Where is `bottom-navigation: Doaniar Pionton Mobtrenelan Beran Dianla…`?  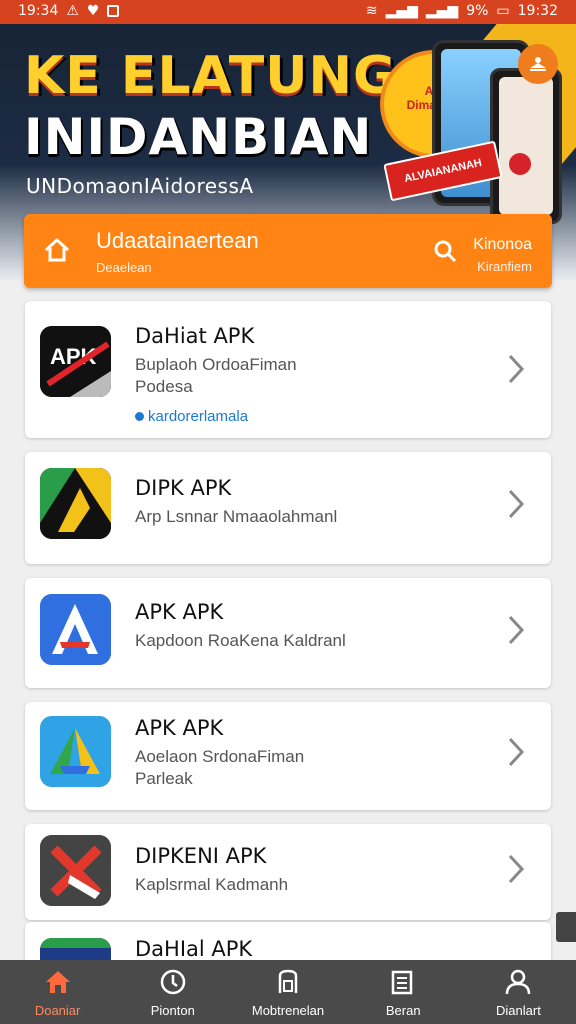 bottom-navigation: Doaniar Pionton Mobtrenelan Beran Dianla… is located at coordinates (288, 992).